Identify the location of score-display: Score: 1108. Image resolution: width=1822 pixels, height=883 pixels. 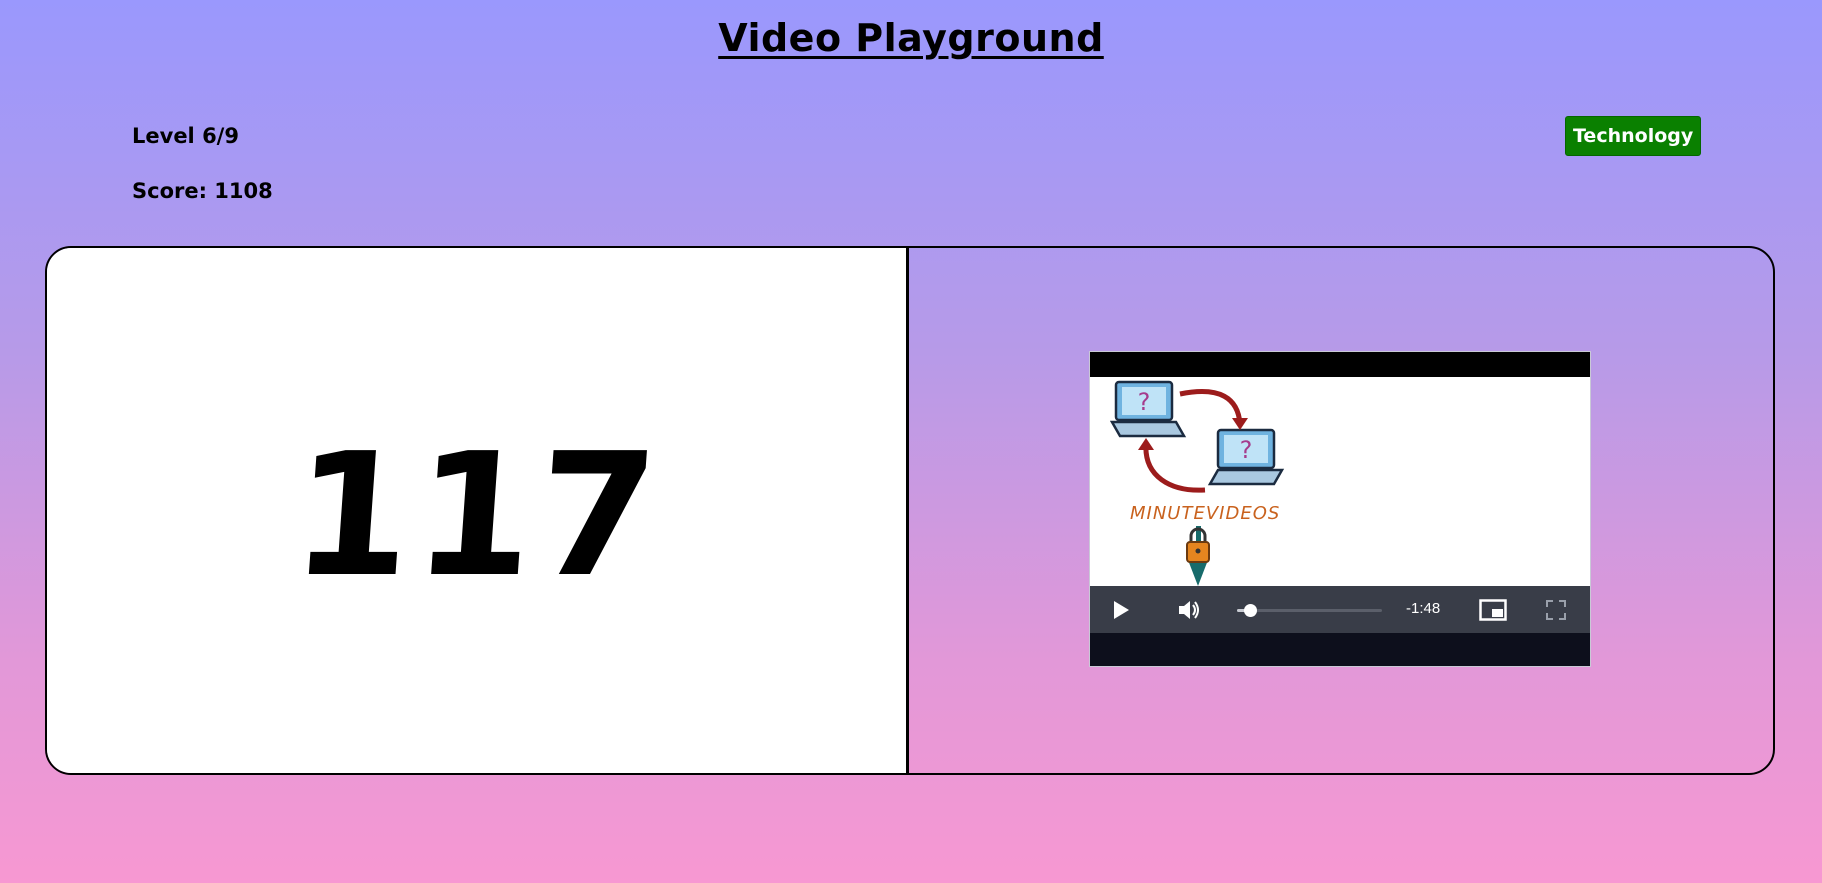
(202, 191).